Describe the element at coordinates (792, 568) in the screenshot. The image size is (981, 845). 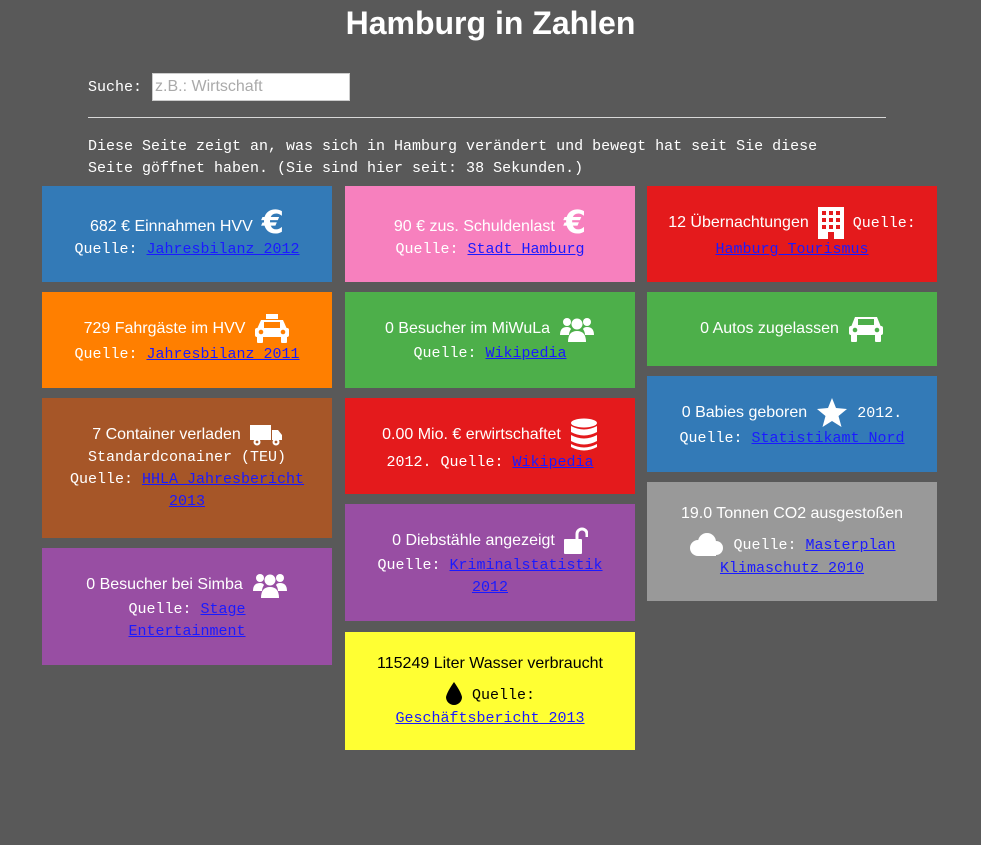
I see `source-link-cont: Klimaschutz 2010` at that location.